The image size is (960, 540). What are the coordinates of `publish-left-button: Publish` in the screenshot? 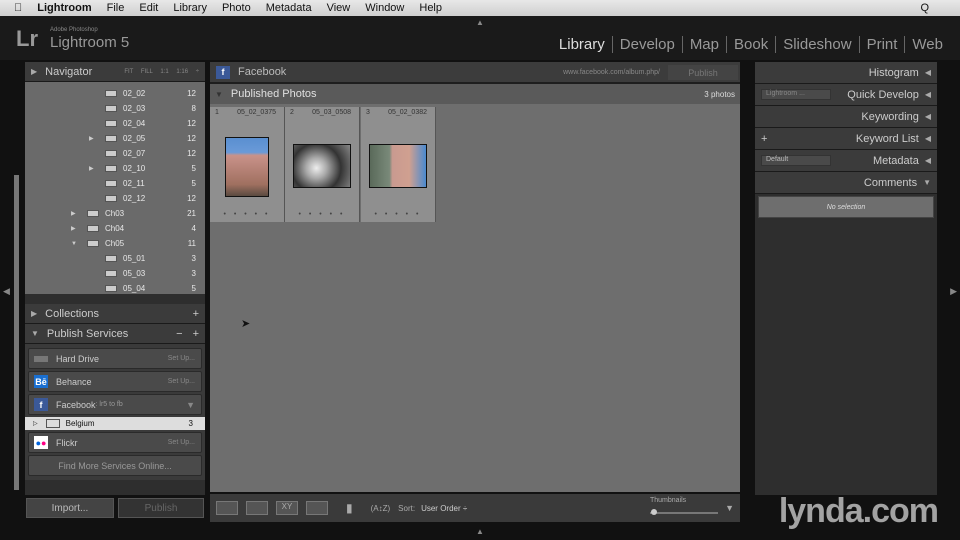 It's located at (161, 508).